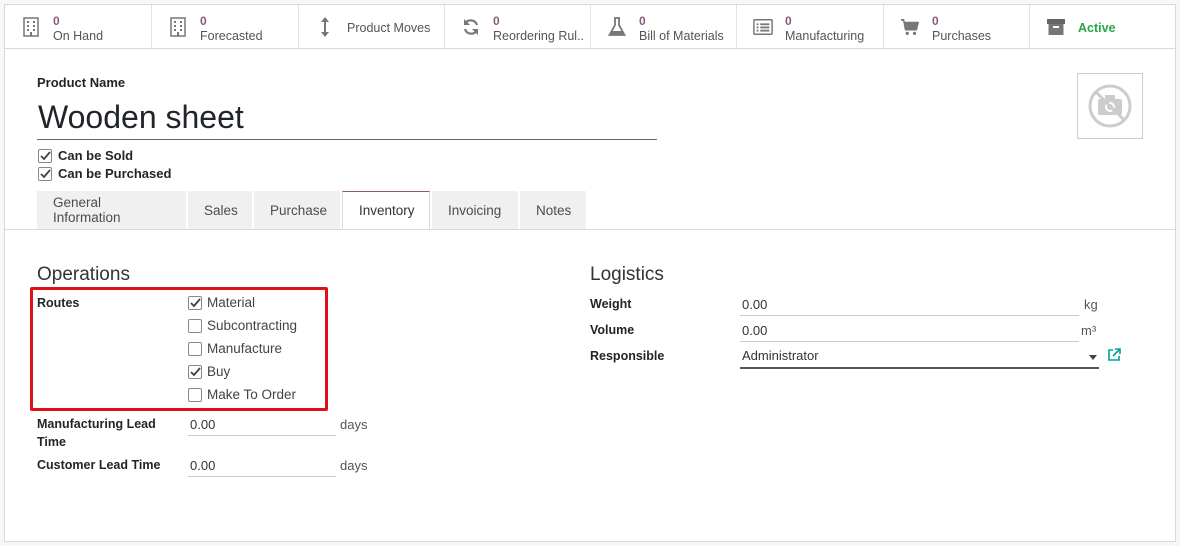  Describe the element at coordinates (195, 348) in the screenshot. I see `route-manufacture-checkbox` at that location.